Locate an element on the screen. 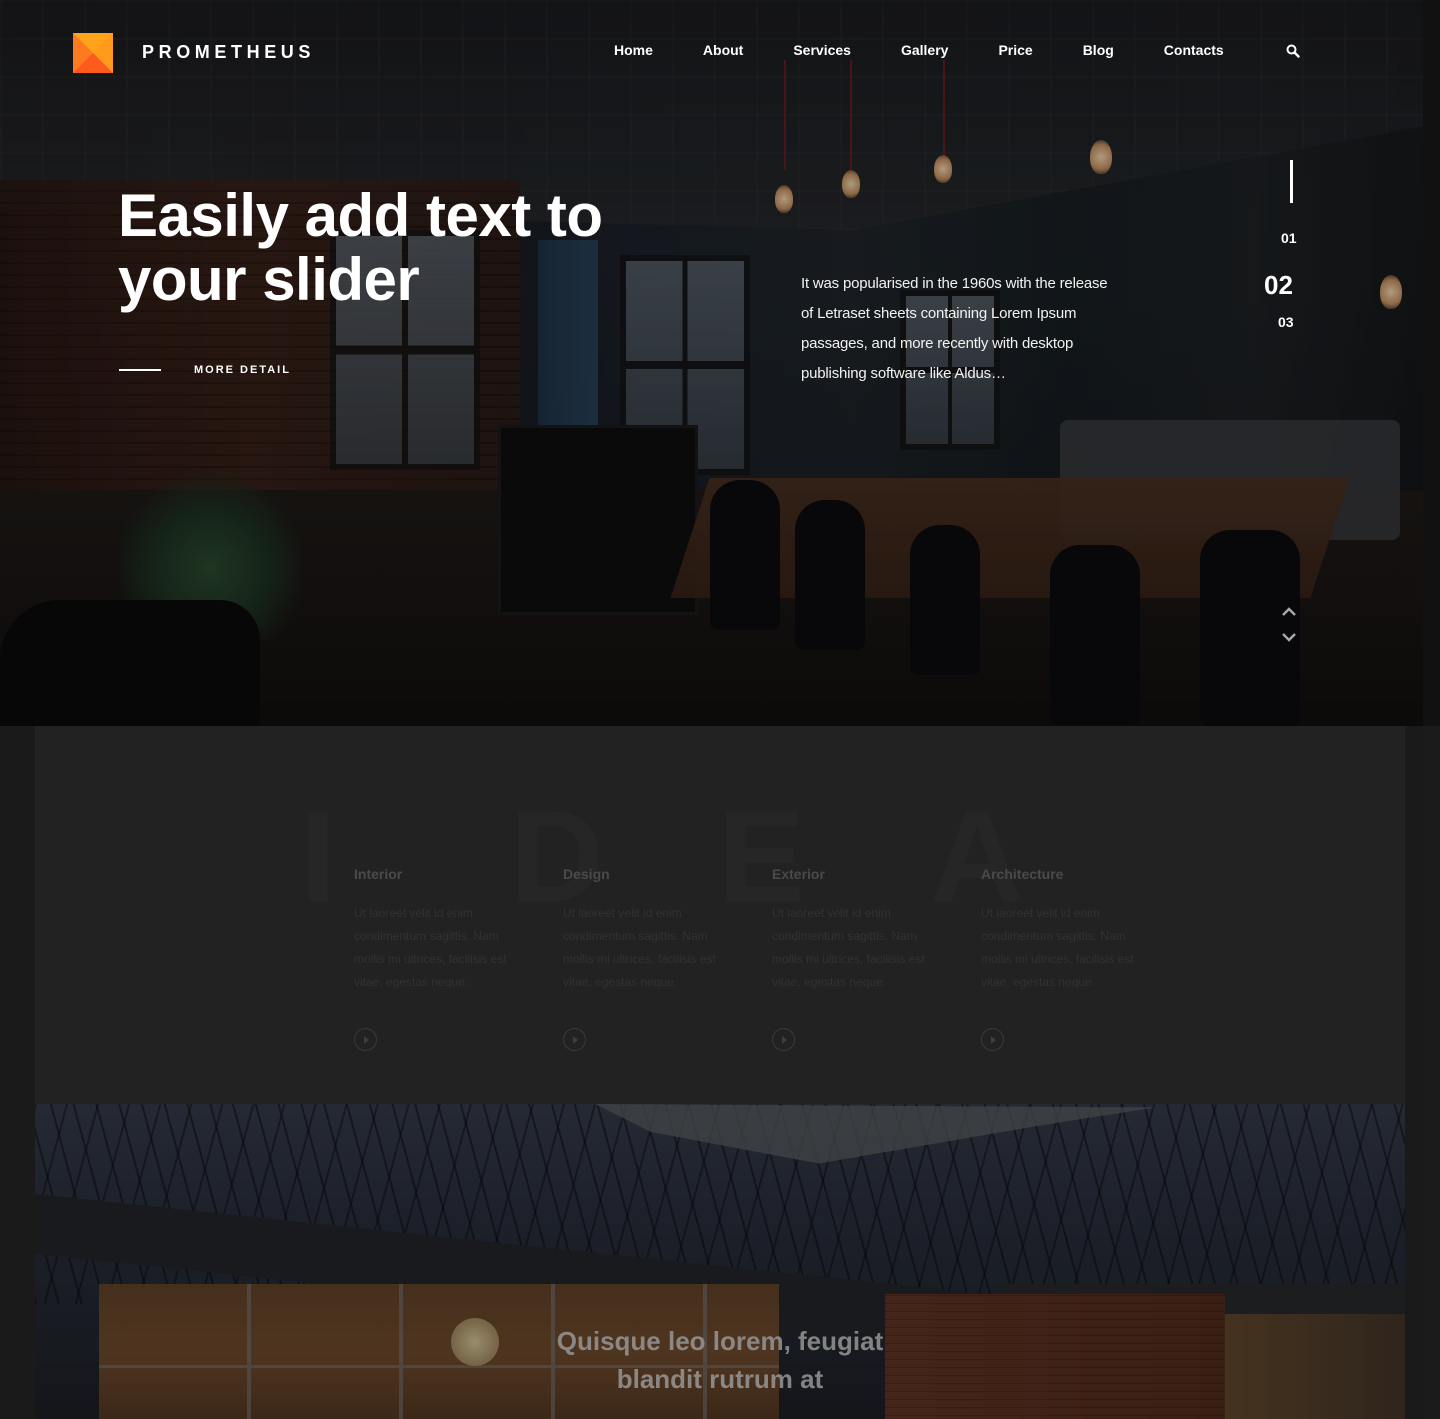 The width and height of the screenshot is (1440, 1419). chevron-up-icon is located at coordinates (1289, 611).